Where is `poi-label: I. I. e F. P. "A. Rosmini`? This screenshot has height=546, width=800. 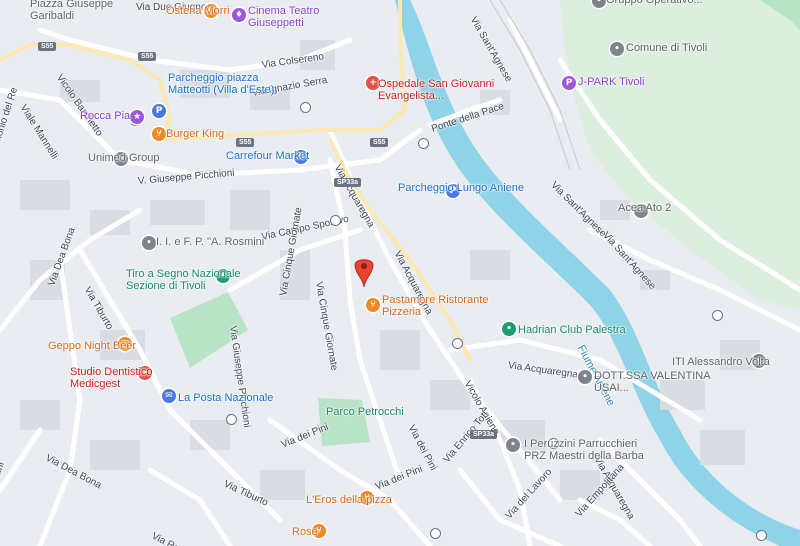
poi-label: I. I. e F. P. "A. Rosmini is located at coordinates (221, 242).